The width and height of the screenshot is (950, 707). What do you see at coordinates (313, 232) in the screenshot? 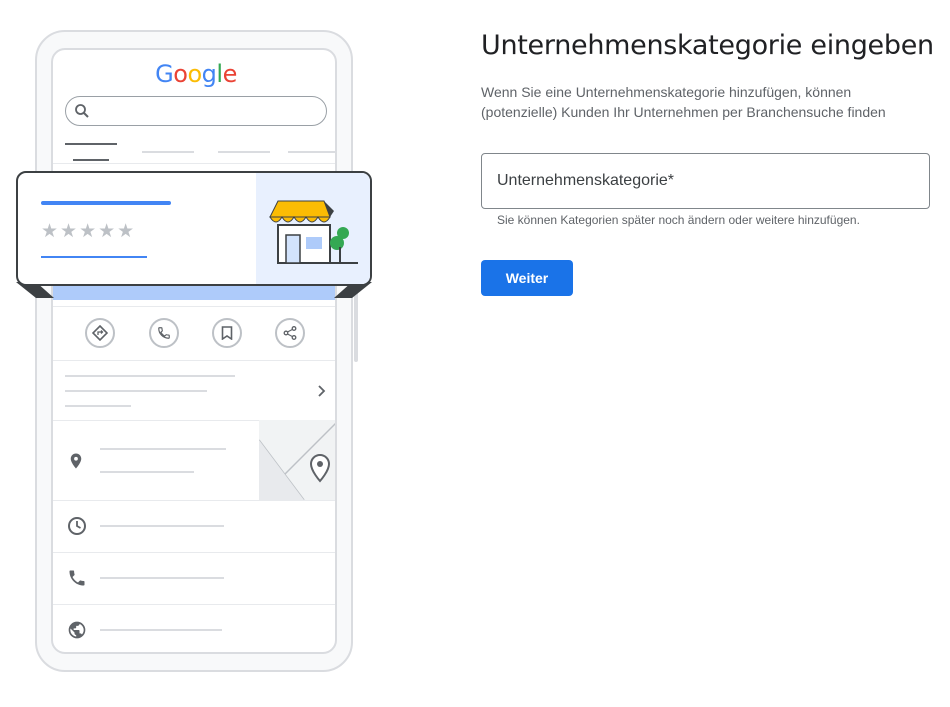
I see `storefront-icon` at bounding box center [313, 232].